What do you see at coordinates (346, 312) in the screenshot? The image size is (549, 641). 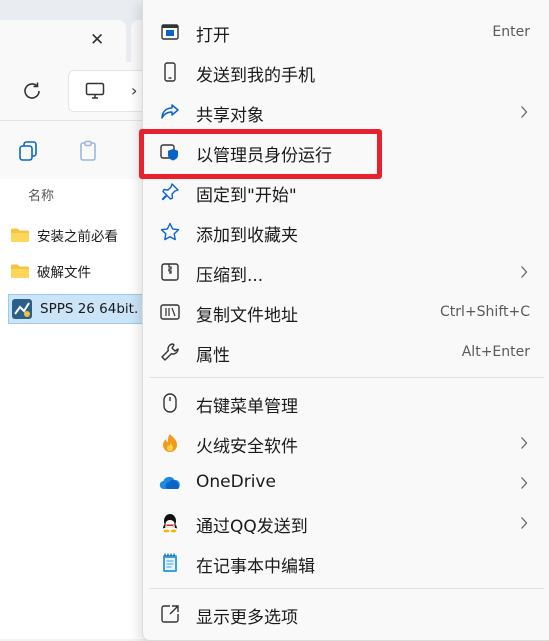 I see `menu-item-copy-path: 复制文件地址 Ctrl+Shift+C` at bounding box center [346, 312].